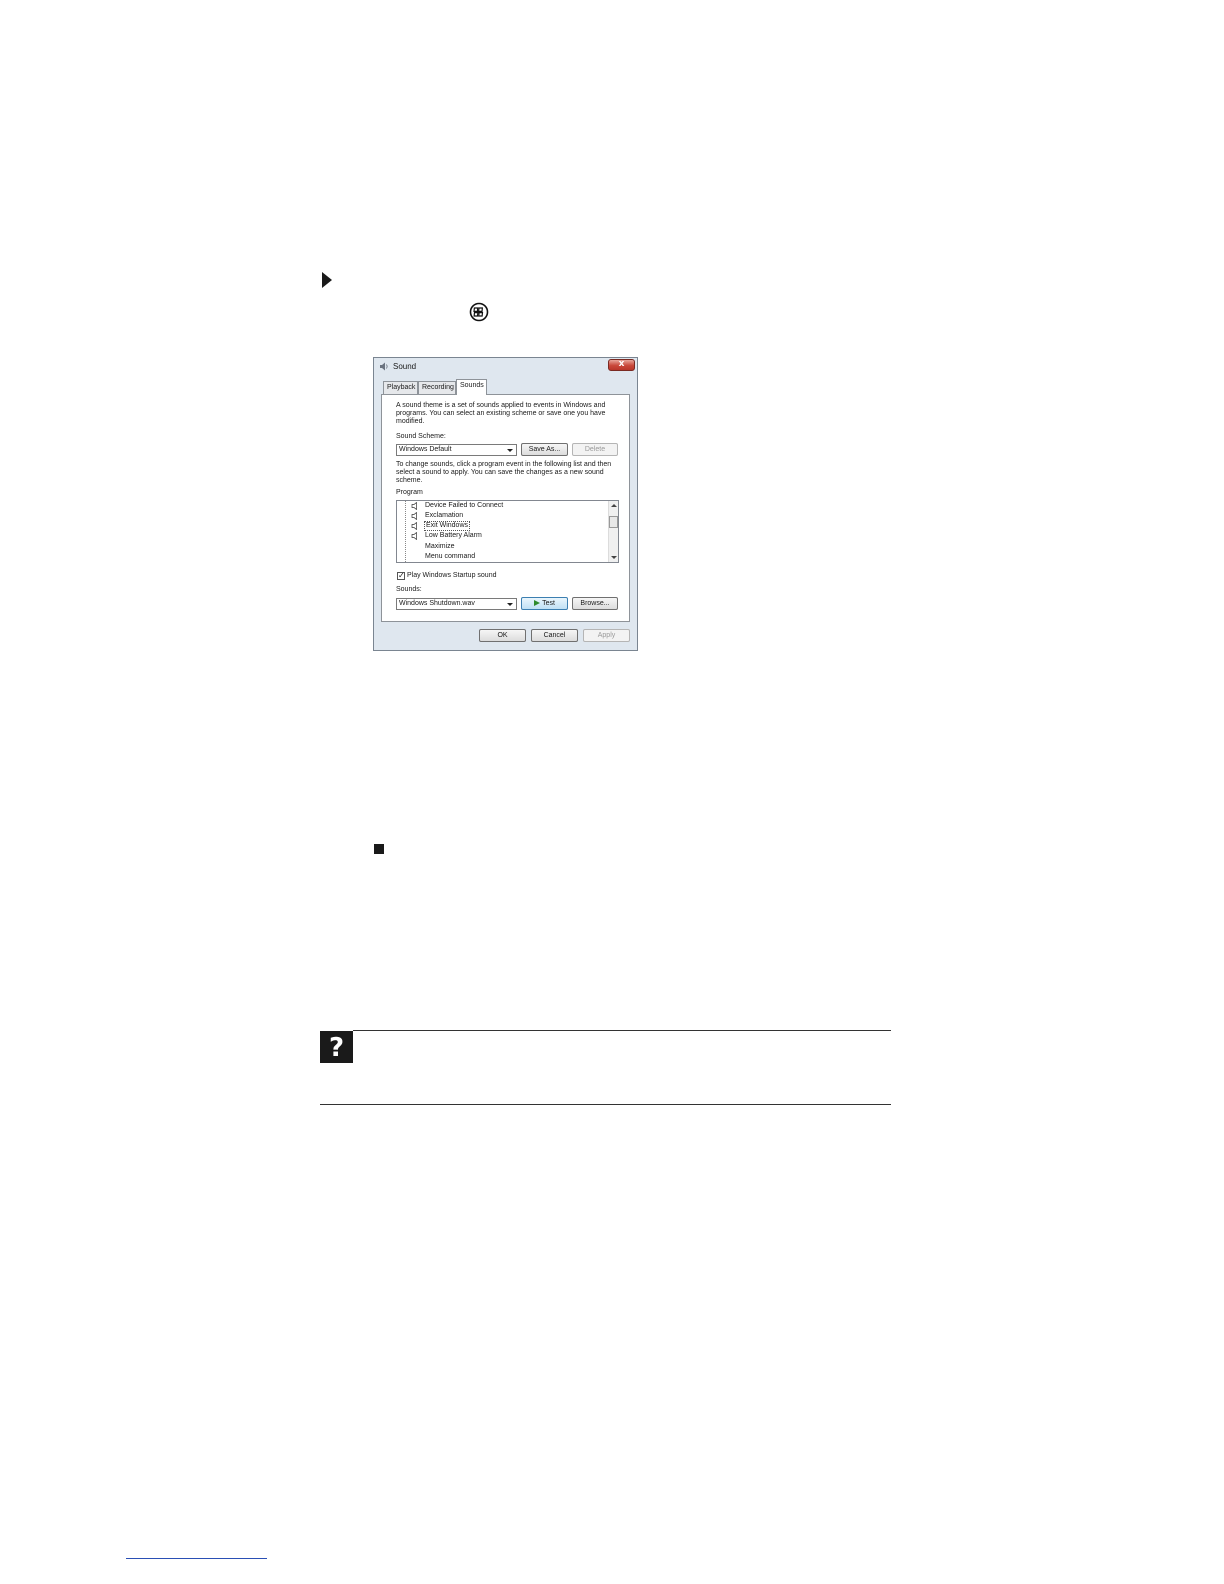 This screenshot has width=1224, height=1584. Describe the element at coordinates (196, 1558) in the screenshot. I see `footer-link-rule` at that location.